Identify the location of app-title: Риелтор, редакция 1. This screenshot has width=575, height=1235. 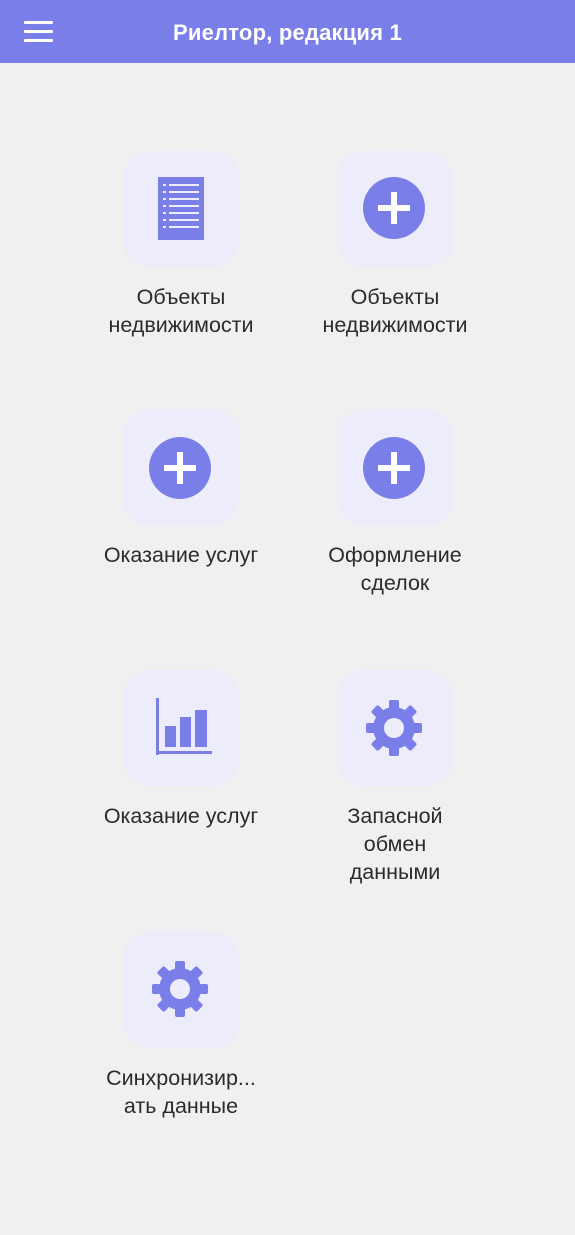
(287, 32).